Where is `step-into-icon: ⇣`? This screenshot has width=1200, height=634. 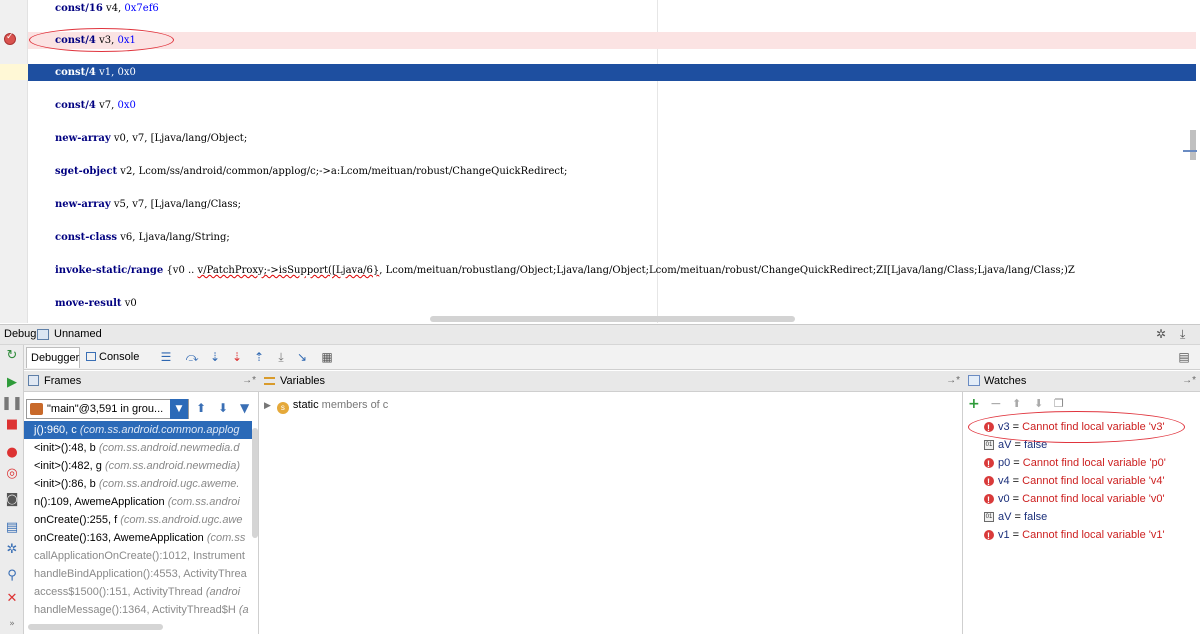
step-into-icon: ⇣ is located at coordinates (215, 357).